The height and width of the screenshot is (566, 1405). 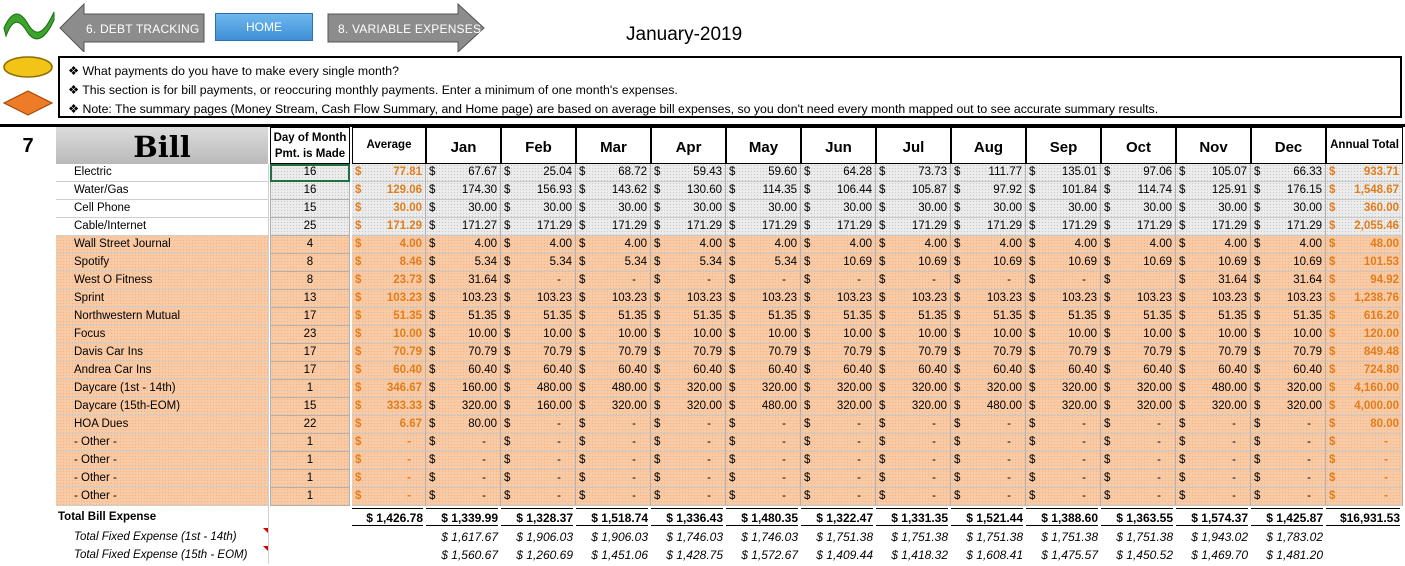 What do you see at coordinates (28, 67) in the screenshot?
I see `yellow-oval-shape-icon` at bounding box center [28, 67].